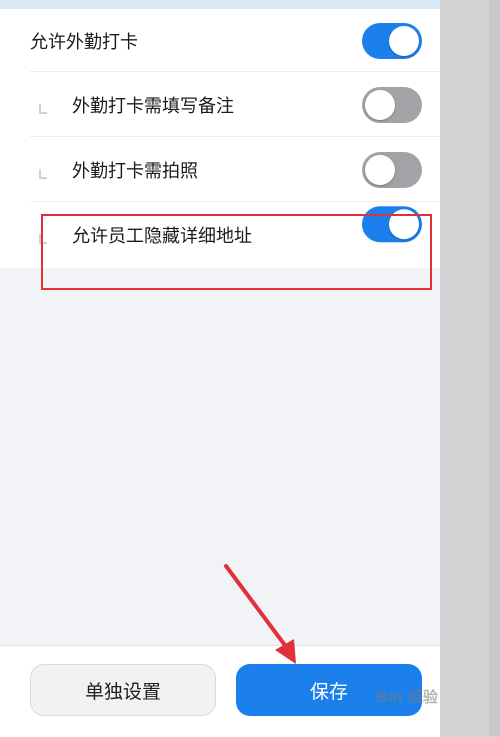 Image resolution: width=500 pixels, height=737 pixels. Describe the element at coordinates (407, 697) in the screenshot. I see `watermark: Bai 经验` at that location.